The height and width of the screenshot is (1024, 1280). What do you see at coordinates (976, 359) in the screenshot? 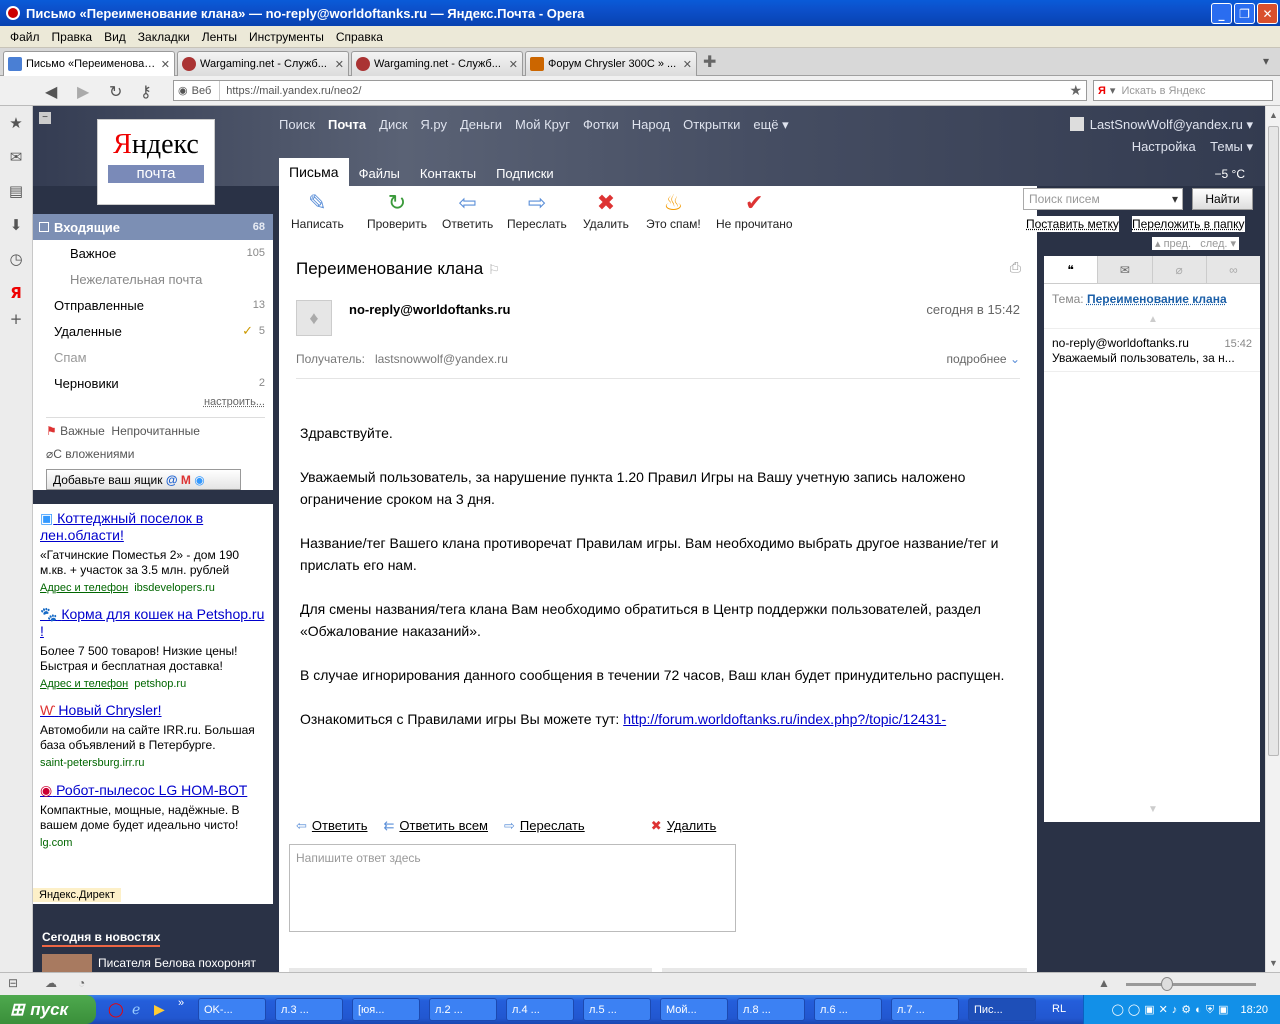
I see `details-link: подробнее` at bounding box center [976, 359].